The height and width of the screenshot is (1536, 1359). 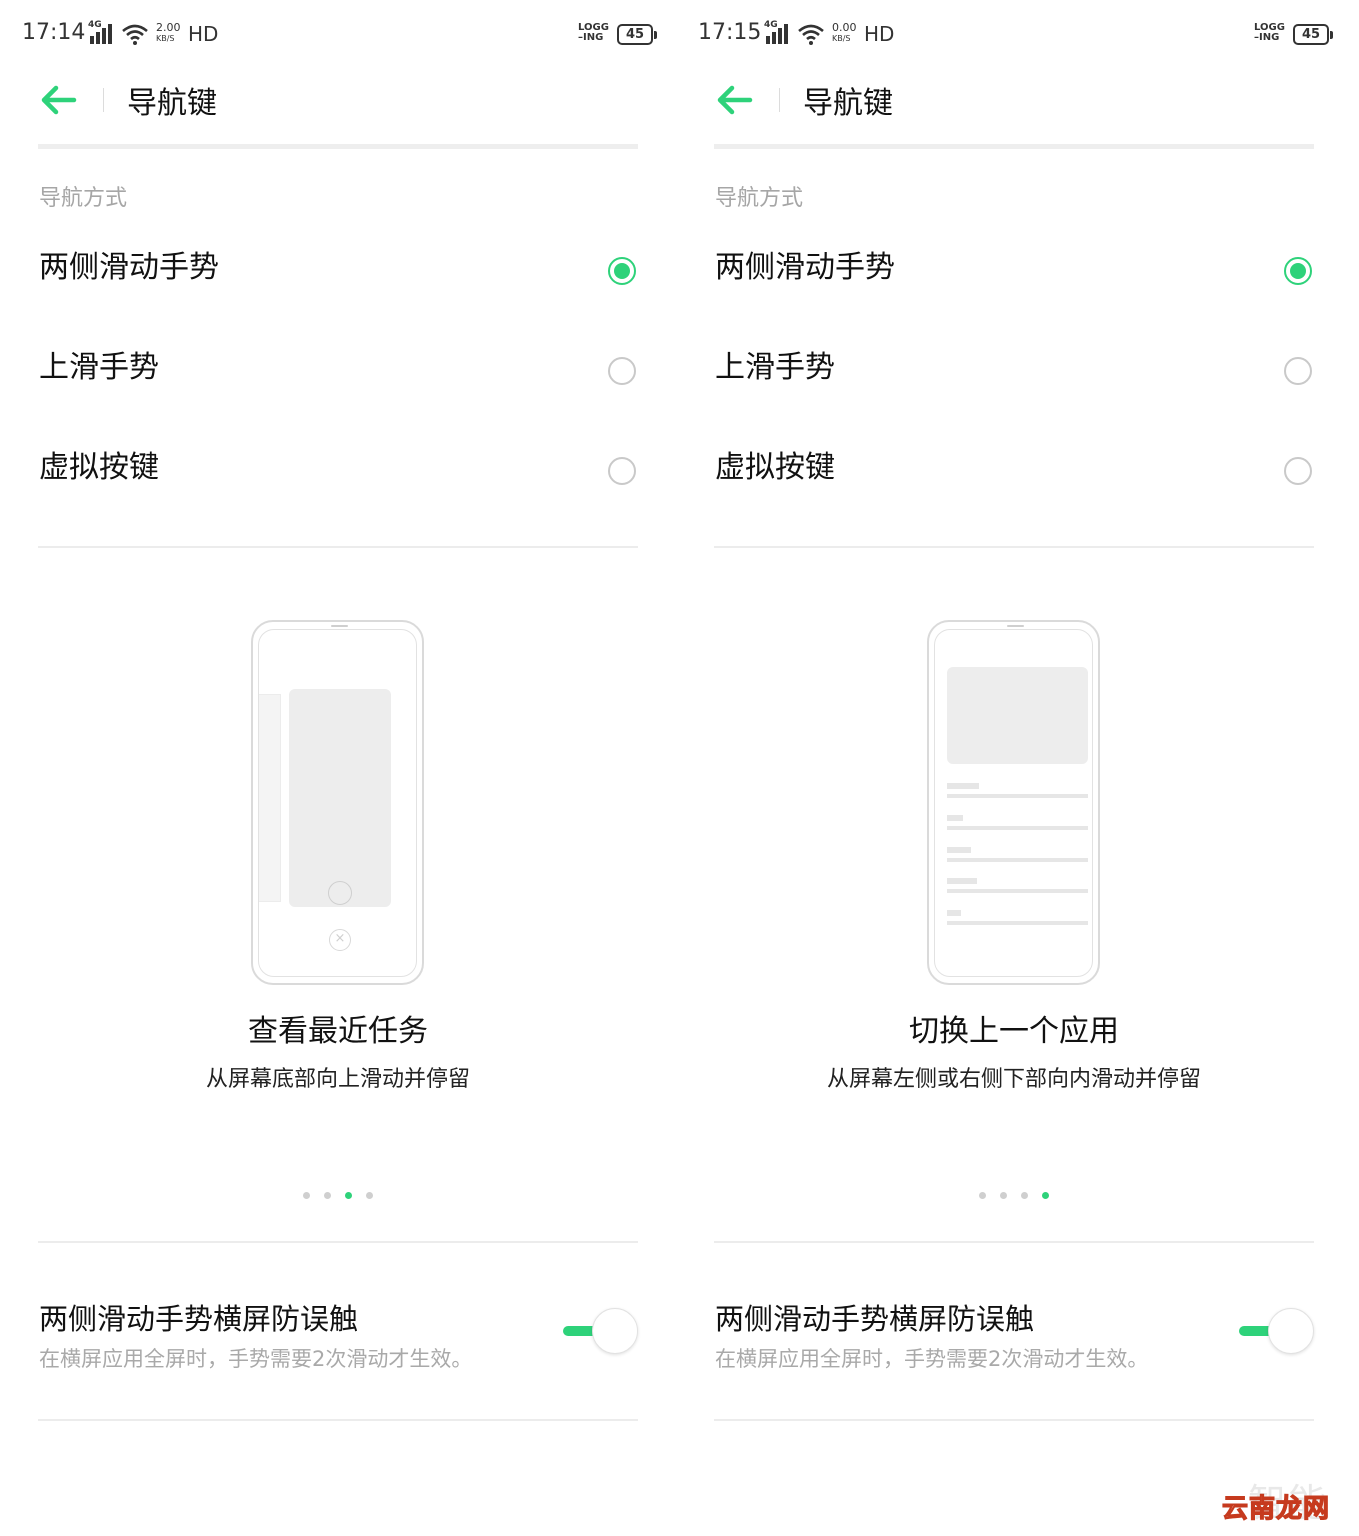 I want to click on phone-screen, so click(x=1013, y=803).